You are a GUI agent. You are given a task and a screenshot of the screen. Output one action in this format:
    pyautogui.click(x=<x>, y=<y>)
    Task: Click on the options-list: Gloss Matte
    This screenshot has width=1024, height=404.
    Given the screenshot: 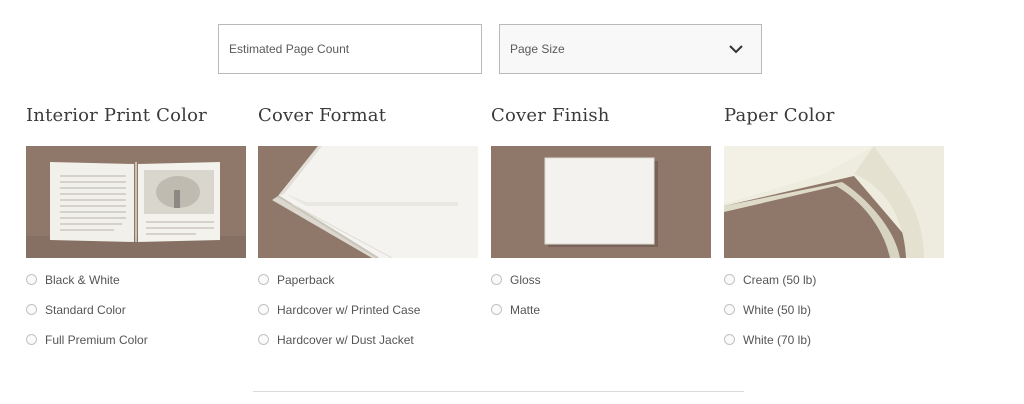 What is the action you would take?
    pyautogui.click(x=516, y=303)
    